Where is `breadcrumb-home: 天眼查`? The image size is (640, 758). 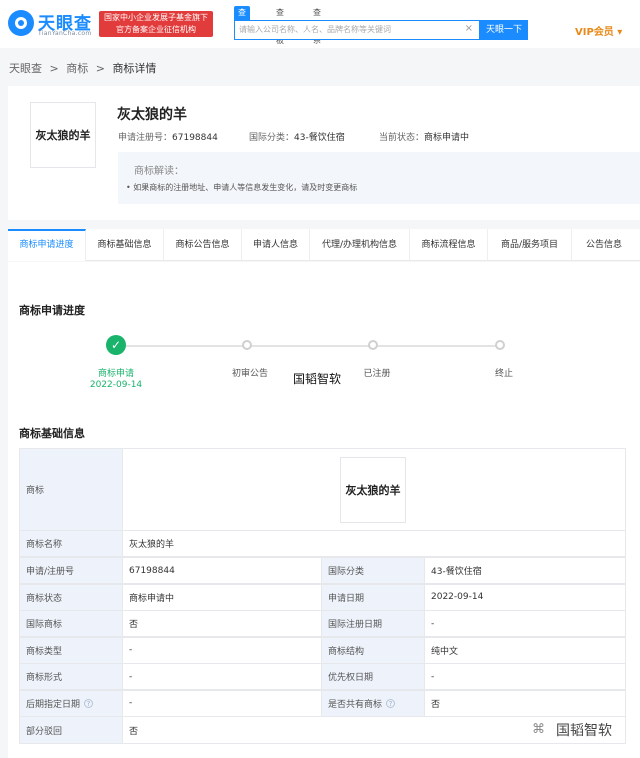 breadcrumb-home: 天眼查 is located at coordinates (25, 68).